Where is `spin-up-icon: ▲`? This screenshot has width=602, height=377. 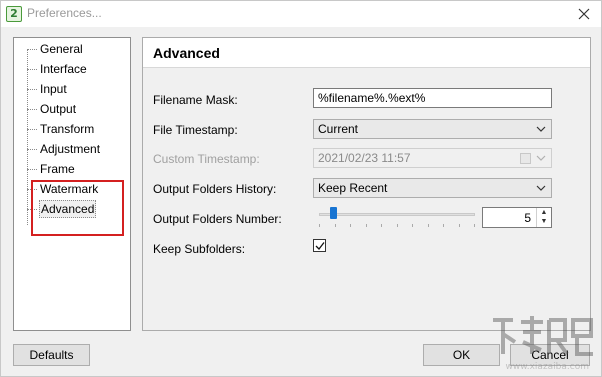
spin-up-icon: ▲ is located at coordinates (544, 212).